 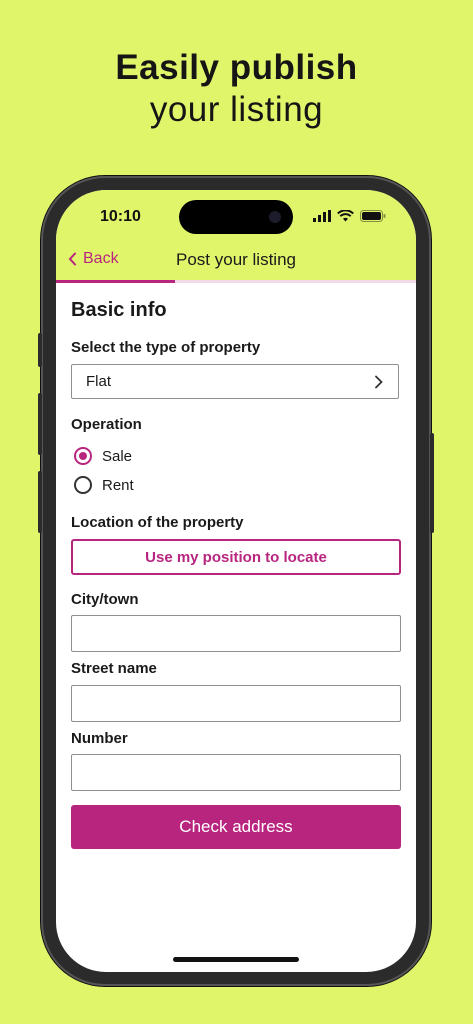 I want to click on number-input, so click(x=236, y=772).